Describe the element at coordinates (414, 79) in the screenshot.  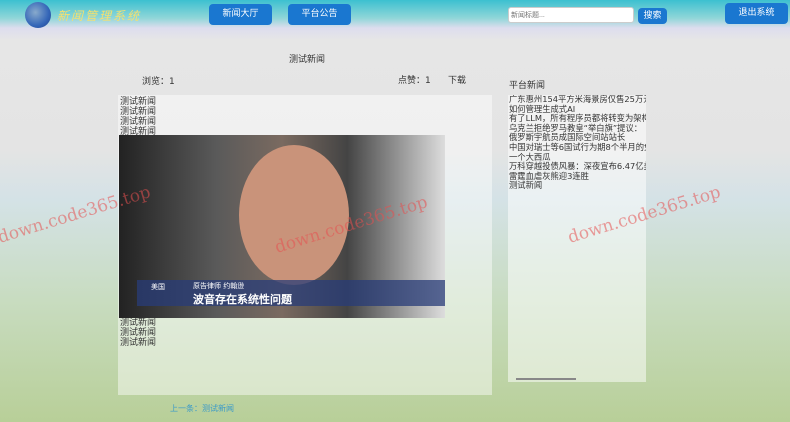
I see `like-button: 点赞：1` at that location.